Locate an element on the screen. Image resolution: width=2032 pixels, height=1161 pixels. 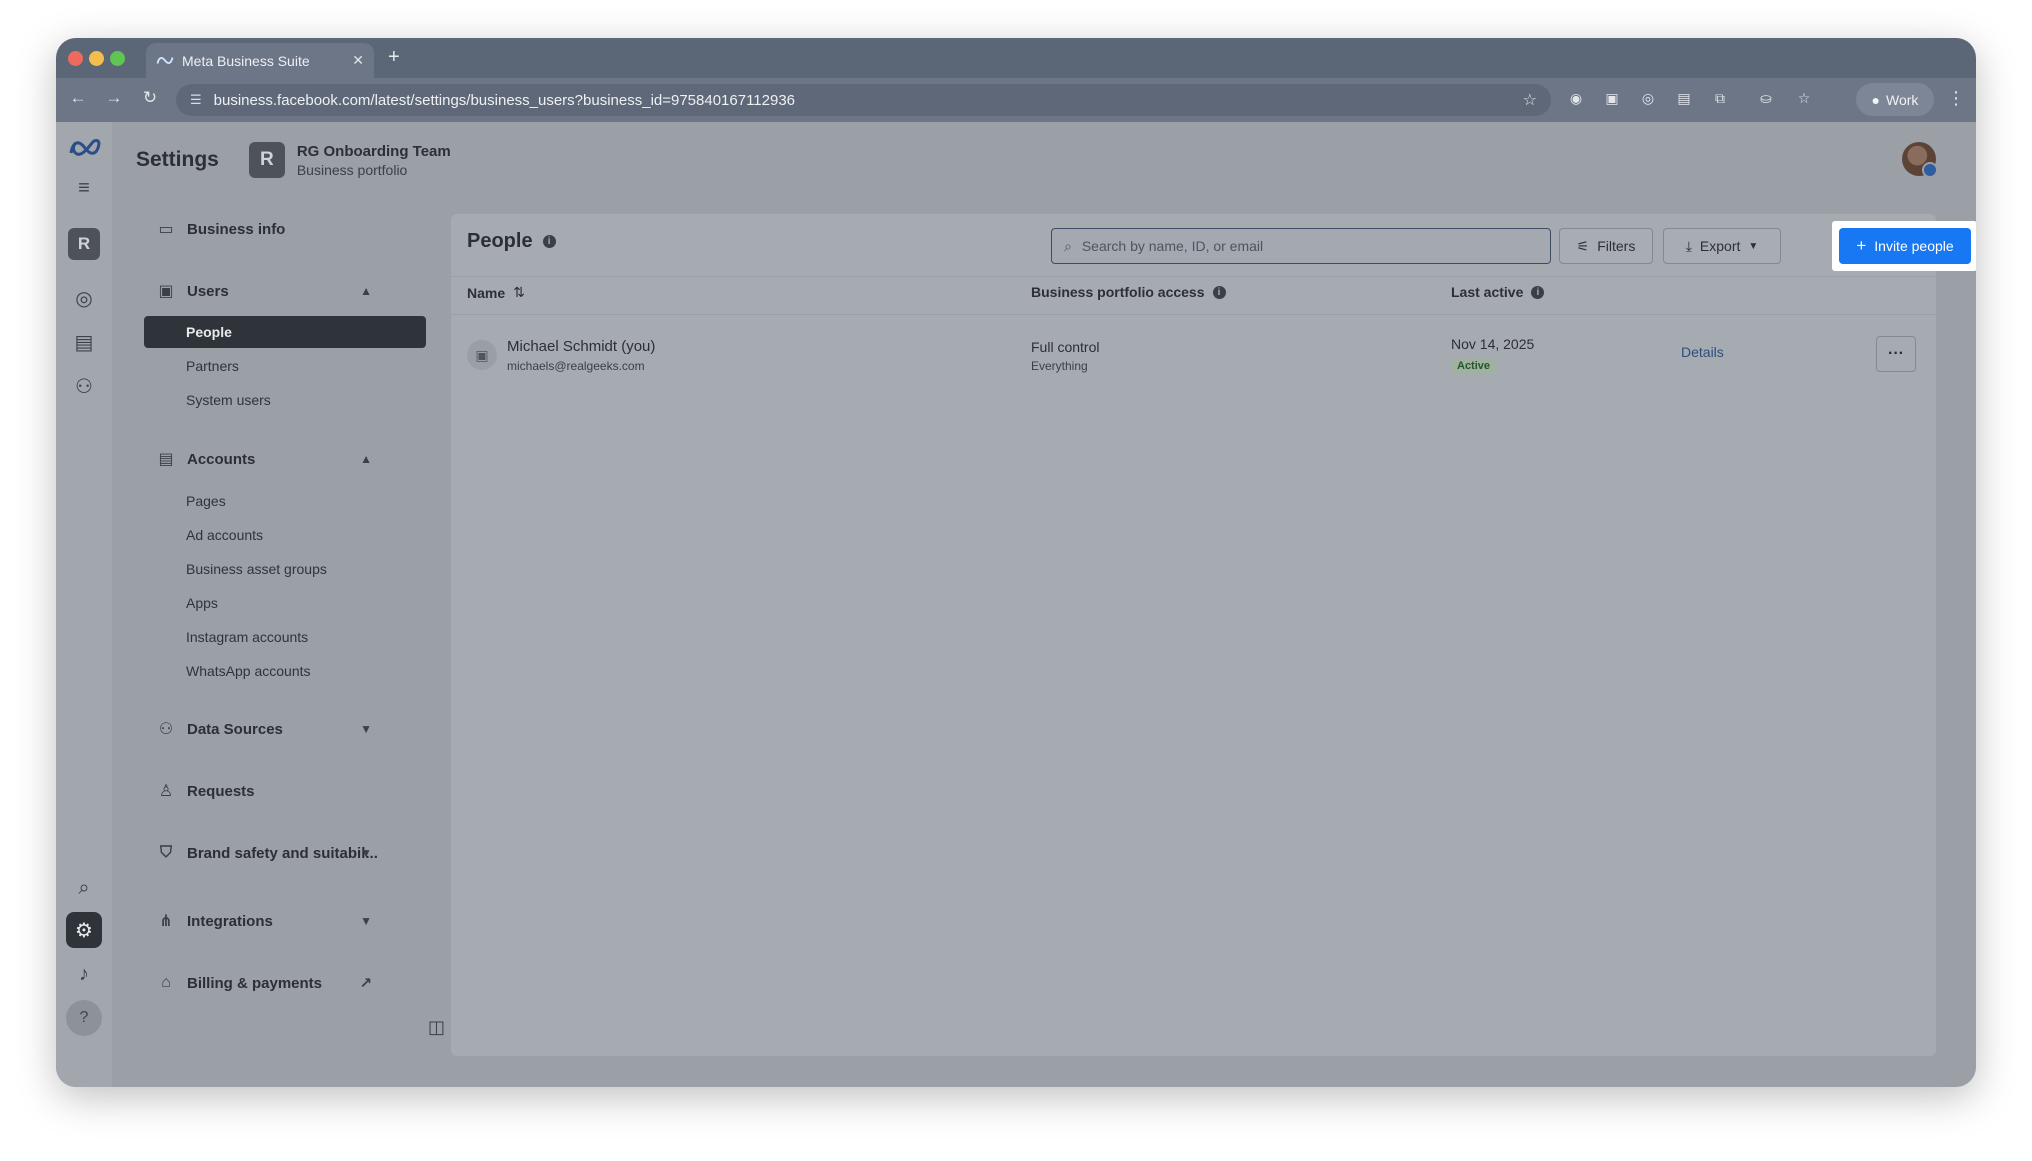
person-check-icon: ♙ is located at coordinates (166, 791).